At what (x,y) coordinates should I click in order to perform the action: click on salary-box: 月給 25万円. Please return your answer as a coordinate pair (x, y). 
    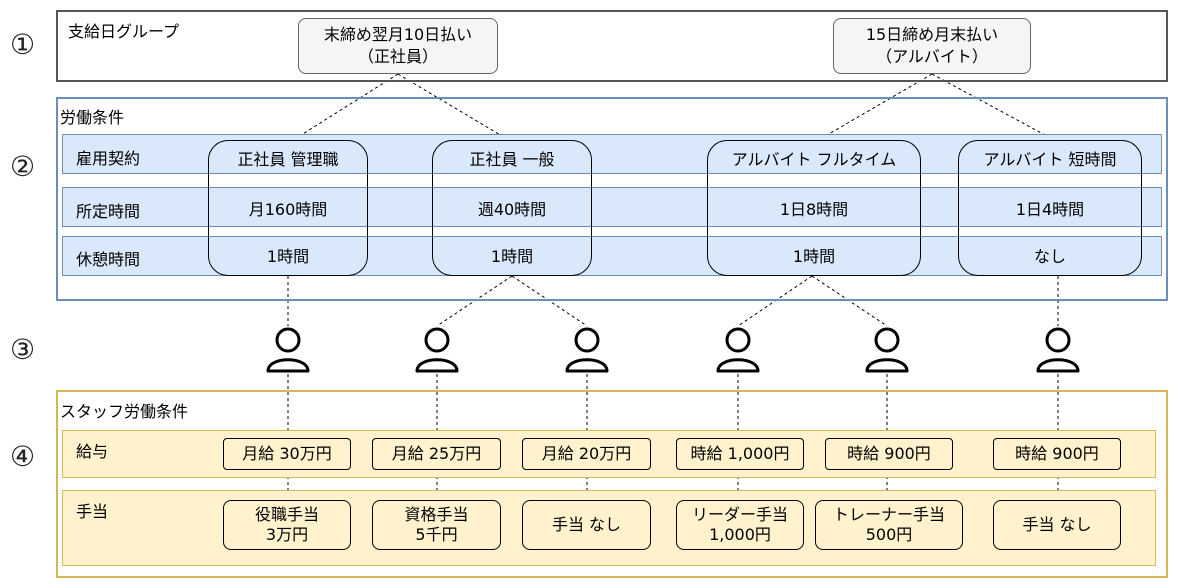
    Looking at the image, I should click on (436, 454).